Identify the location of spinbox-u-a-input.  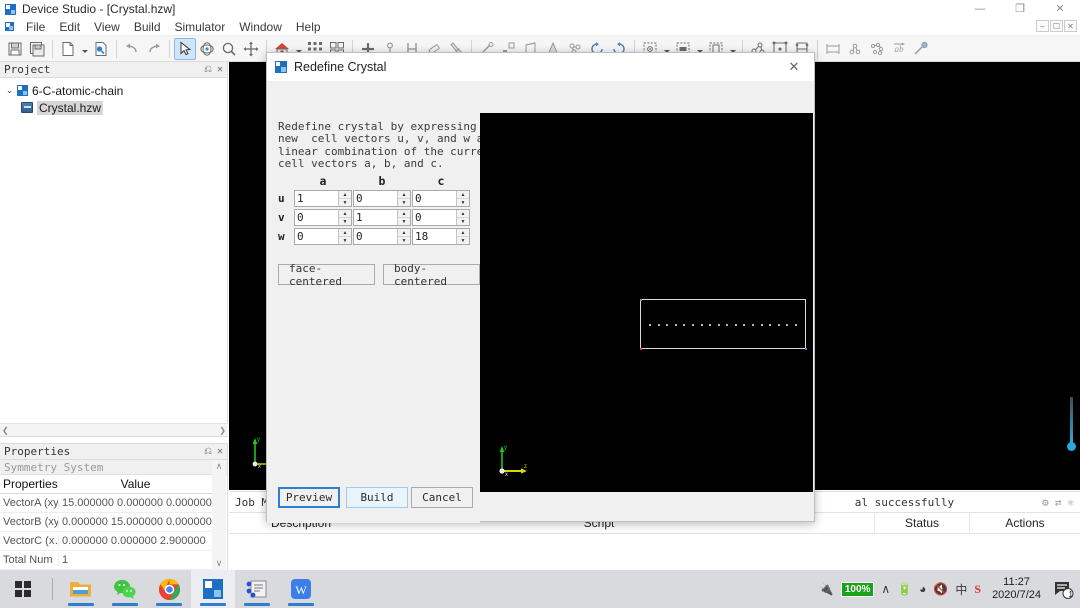
(316, 198).